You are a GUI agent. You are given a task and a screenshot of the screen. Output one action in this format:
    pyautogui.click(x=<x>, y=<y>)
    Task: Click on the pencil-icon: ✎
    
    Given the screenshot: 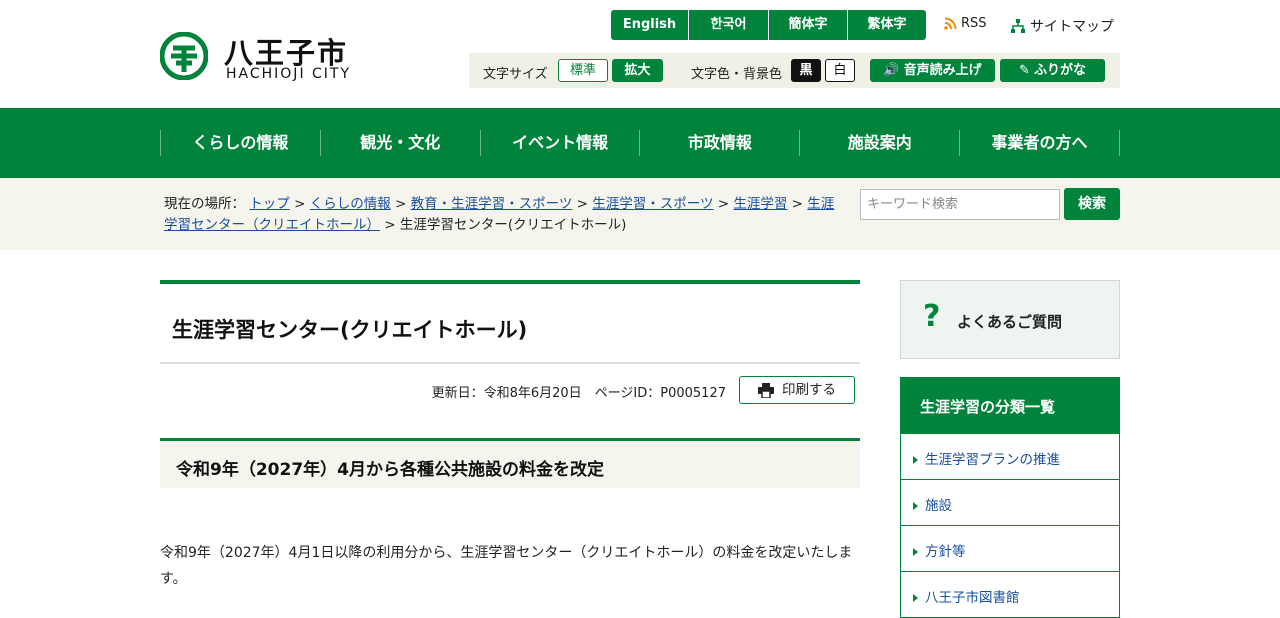 What is the action you would take?
    pyautogui.click(x=1024, y=70)
    